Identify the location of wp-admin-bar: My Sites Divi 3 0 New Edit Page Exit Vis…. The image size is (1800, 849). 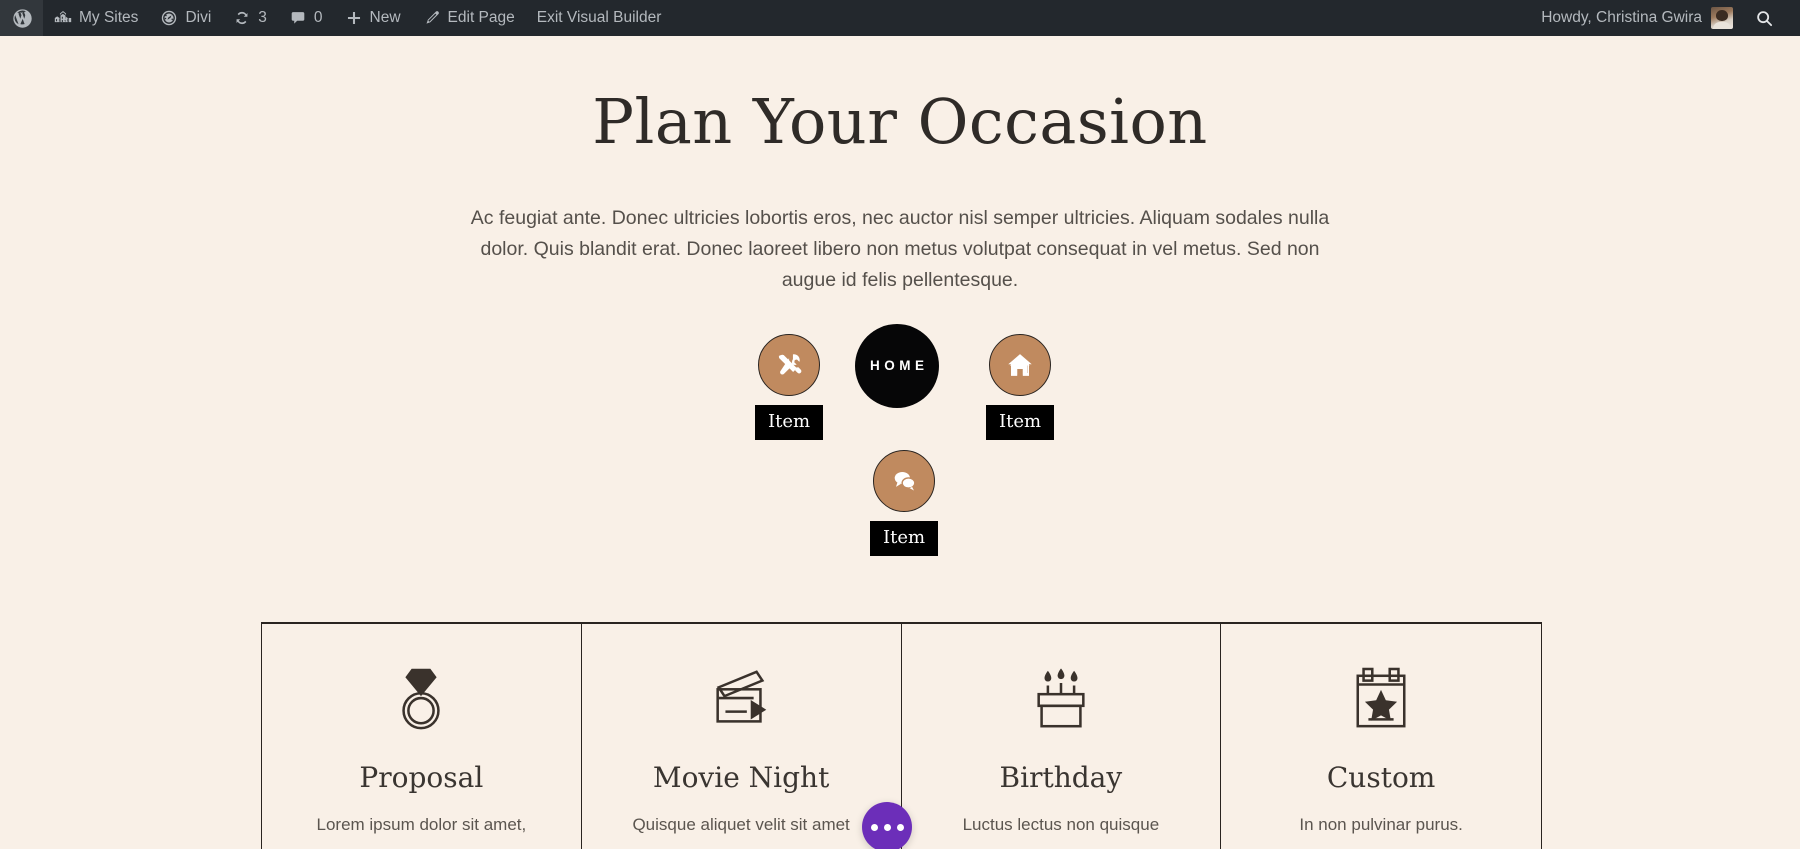
(900, 18).